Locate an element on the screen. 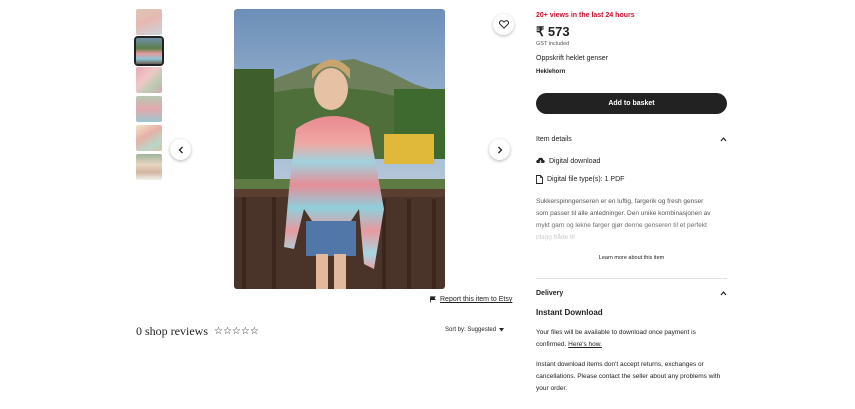  cloud-download-icon is located at coordinates (540, 160).